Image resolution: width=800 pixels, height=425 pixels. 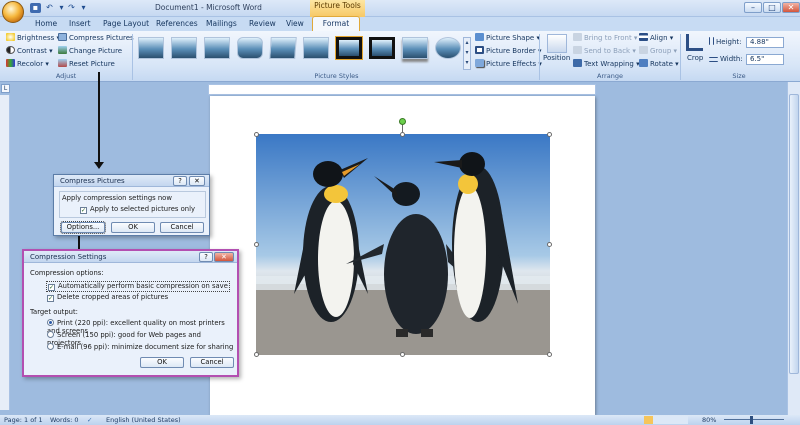 I want to click on tab-review: Review, so click(x=262, y=24).